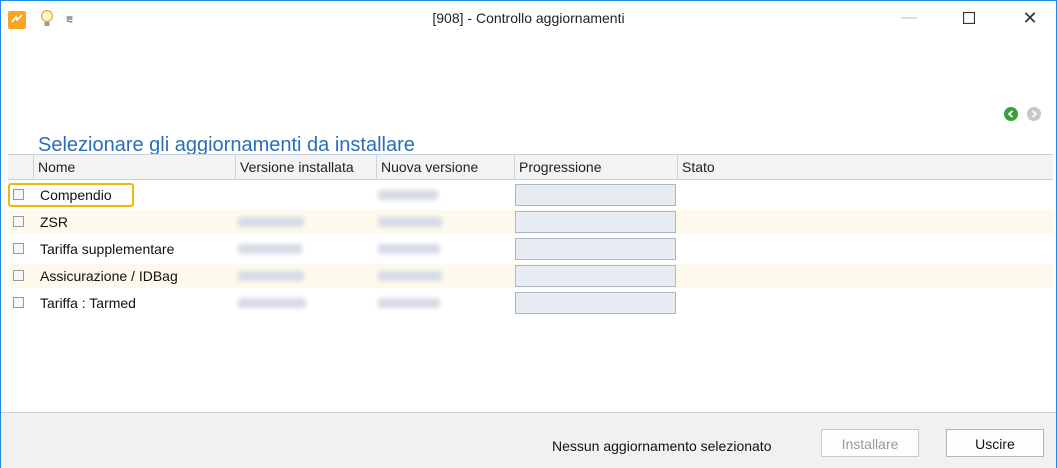 The image size is (1057, 468). I want to click on status-text: Nessun aggiornamento selezionato, so click(662, 446).